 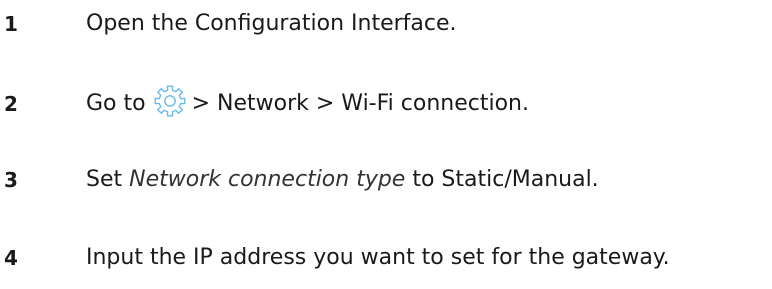 I want to click on step-text-suffix: > Network > Wi-Fi connection., so click(x=360, y=103).